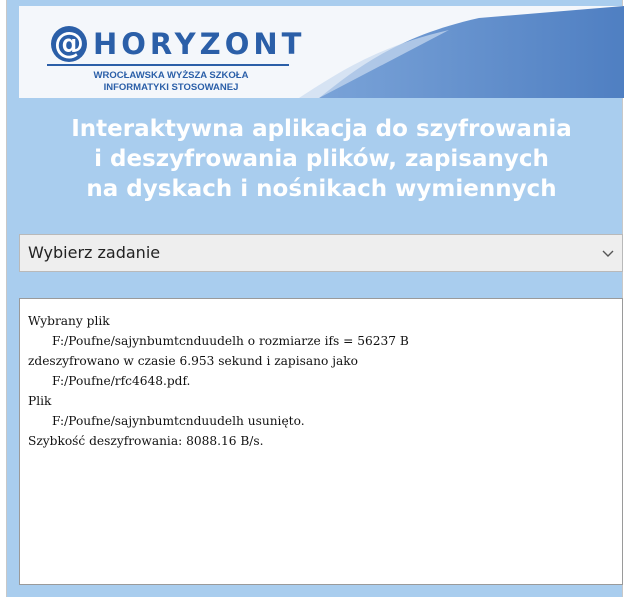 Image resolution: width=628 pixels, height=597 pixels. What do you see at coordinates (608, 253) in the screenshot?
I see `chevron-down-icon` at bounding box center [608, 253].